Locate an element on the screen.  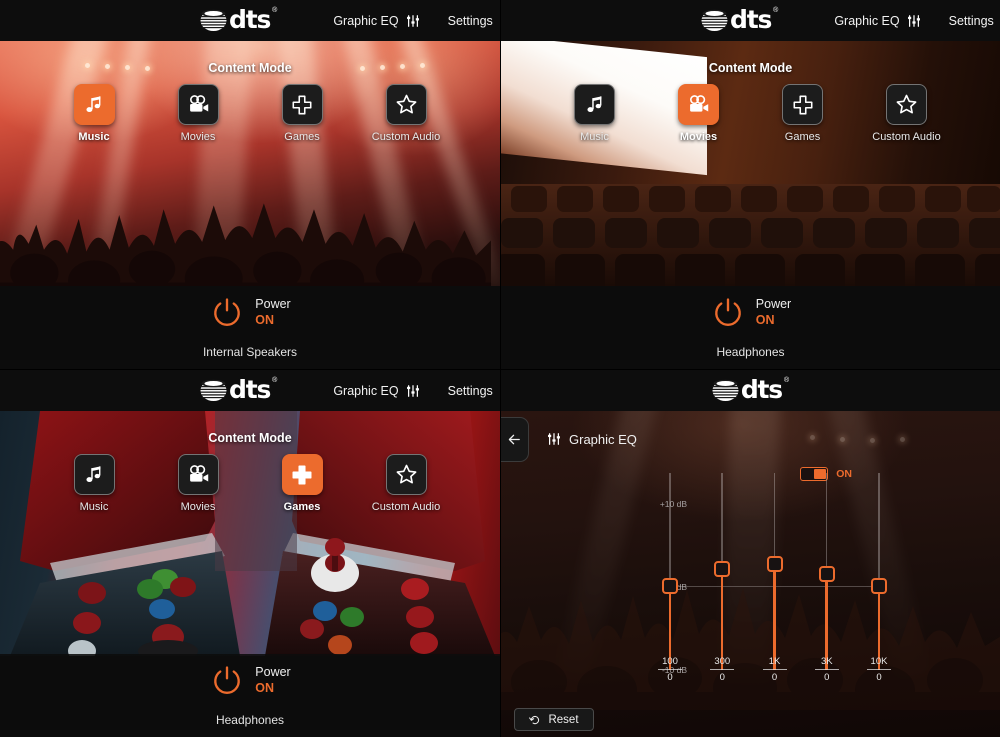
dts-wordmark: dts is located at coordinates (761, 389).